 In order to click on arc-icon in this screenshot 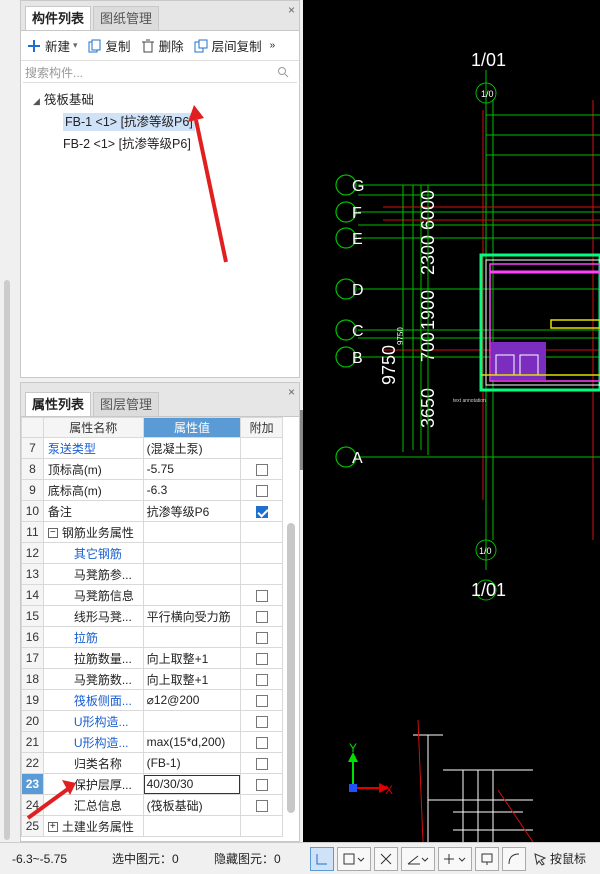, I will do `click(514, 858)`.